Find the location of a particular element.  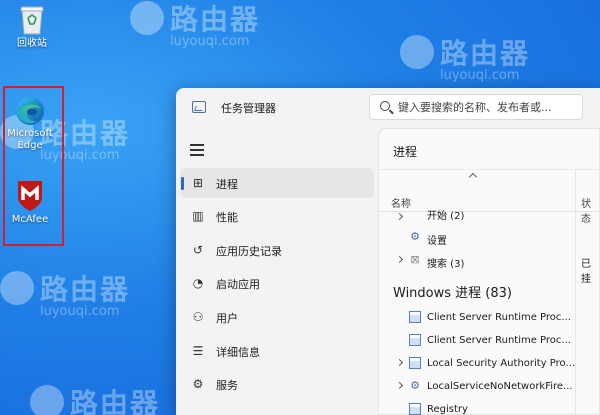

nav-item-details: ☰ 详细信息 is located at coordinates (277, 351).